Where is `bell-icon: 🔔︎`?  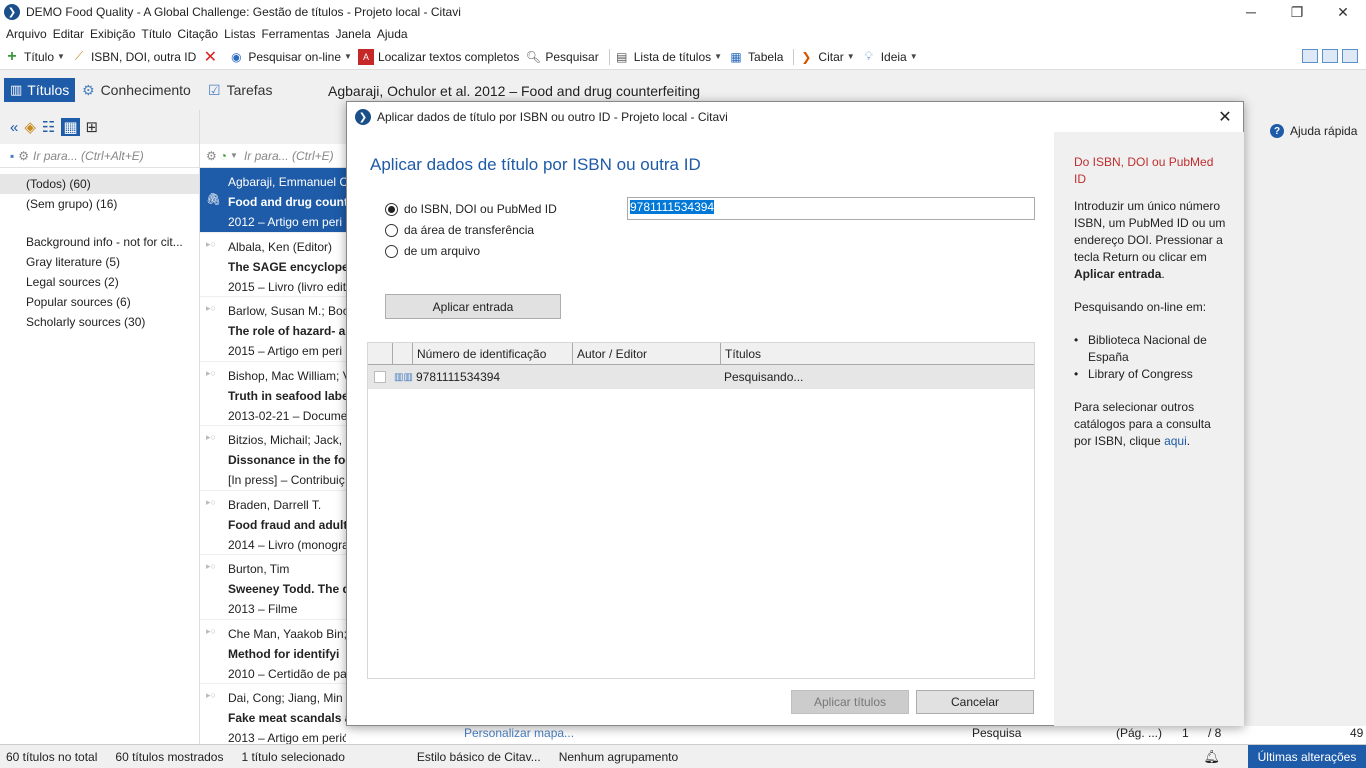
bell-icon: 🔔︎ is located at coordinates (1211, 757).